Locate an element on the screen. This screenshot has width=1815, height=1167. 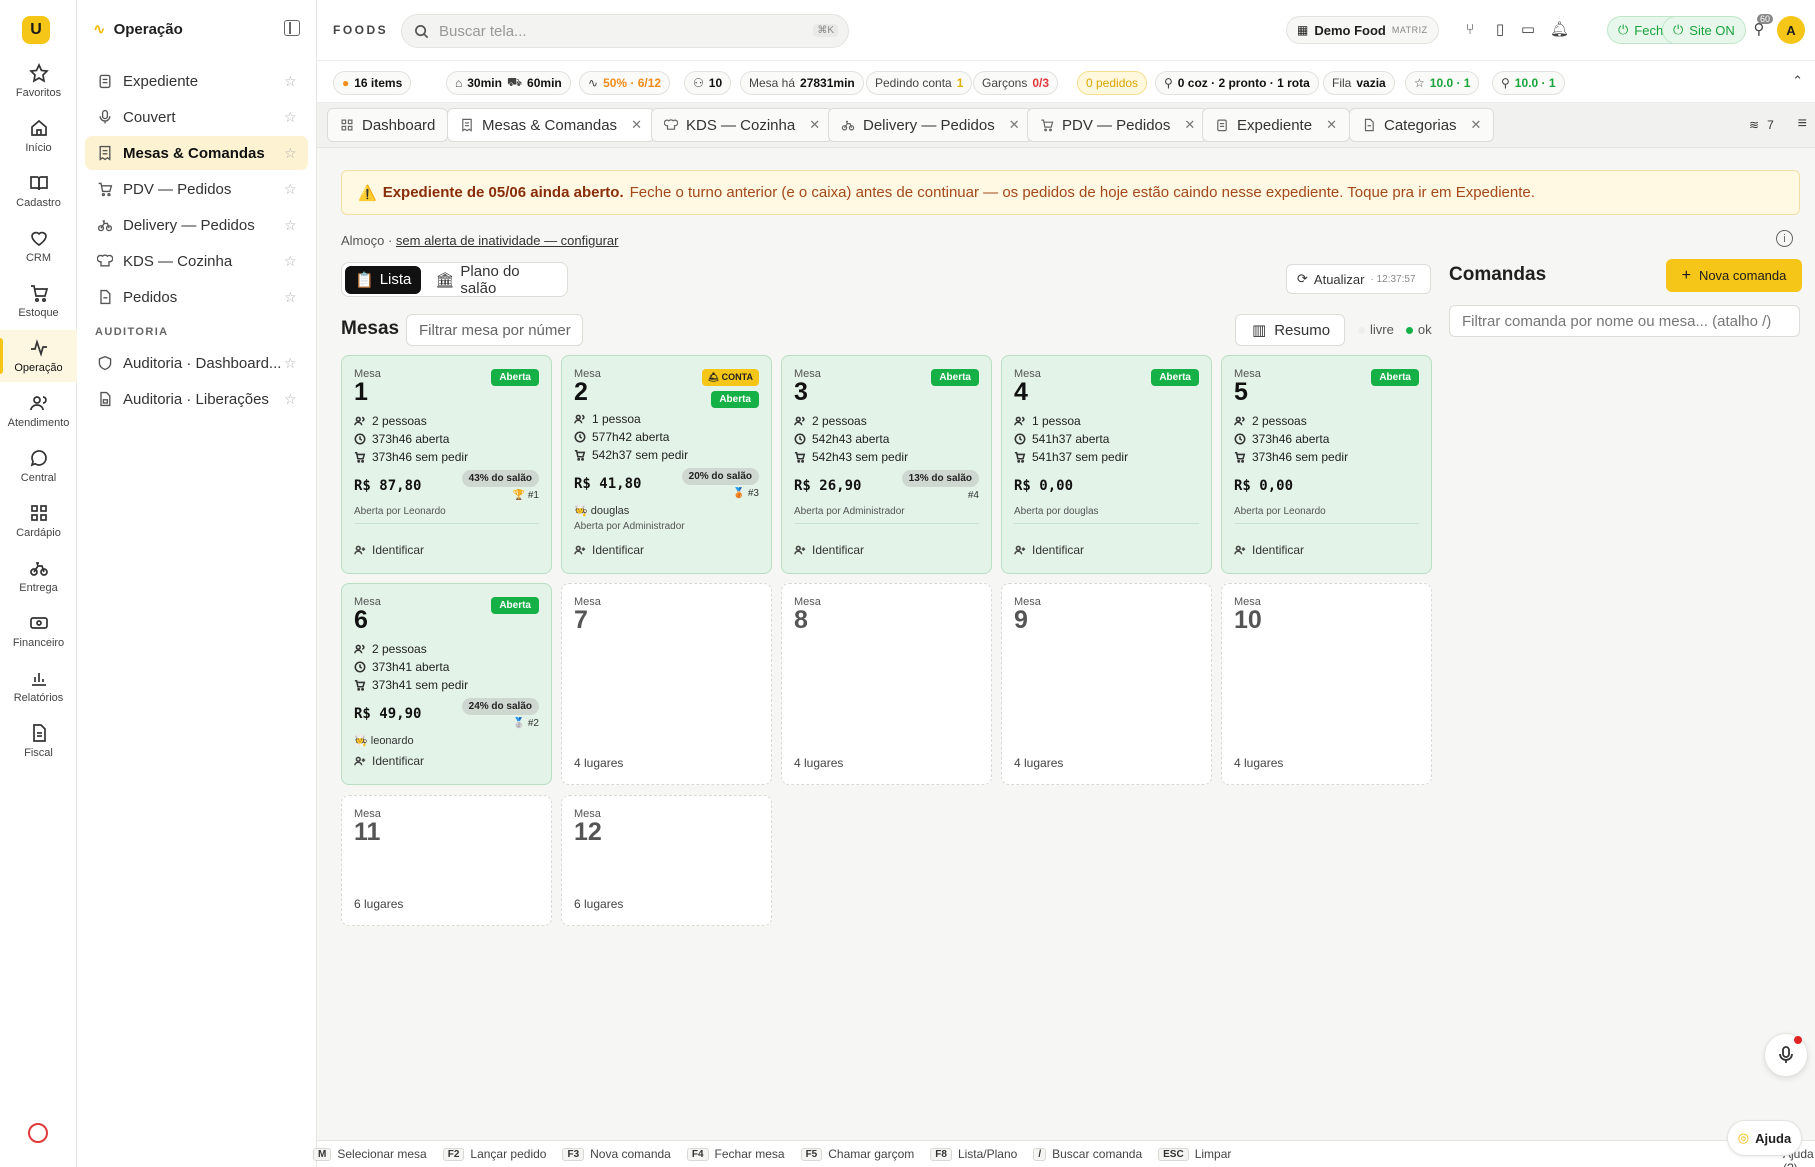
rail-item-inicio: Início is located at coordinates (38, 136).